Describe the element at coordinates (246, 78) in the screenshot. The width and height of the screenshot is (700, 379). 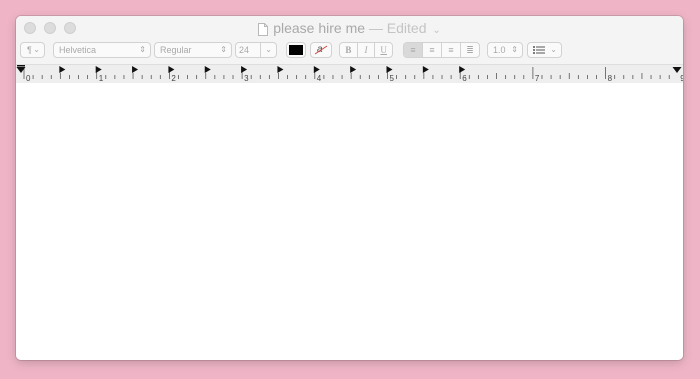
I see `ruler-number: 3` at that location.